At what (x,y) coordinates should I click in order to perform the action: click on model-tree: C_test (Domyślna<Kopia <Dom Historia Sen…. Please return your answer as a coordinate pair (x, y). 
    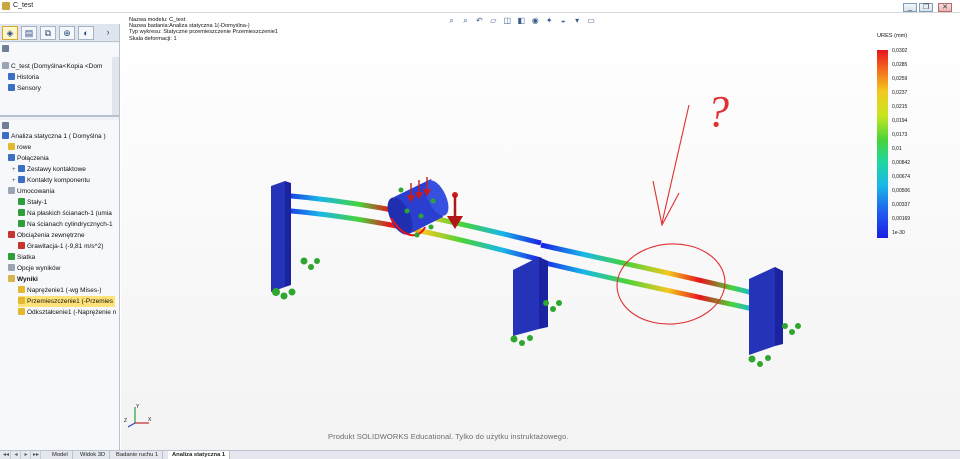
    Looking at the image, I should click on (59, 80).